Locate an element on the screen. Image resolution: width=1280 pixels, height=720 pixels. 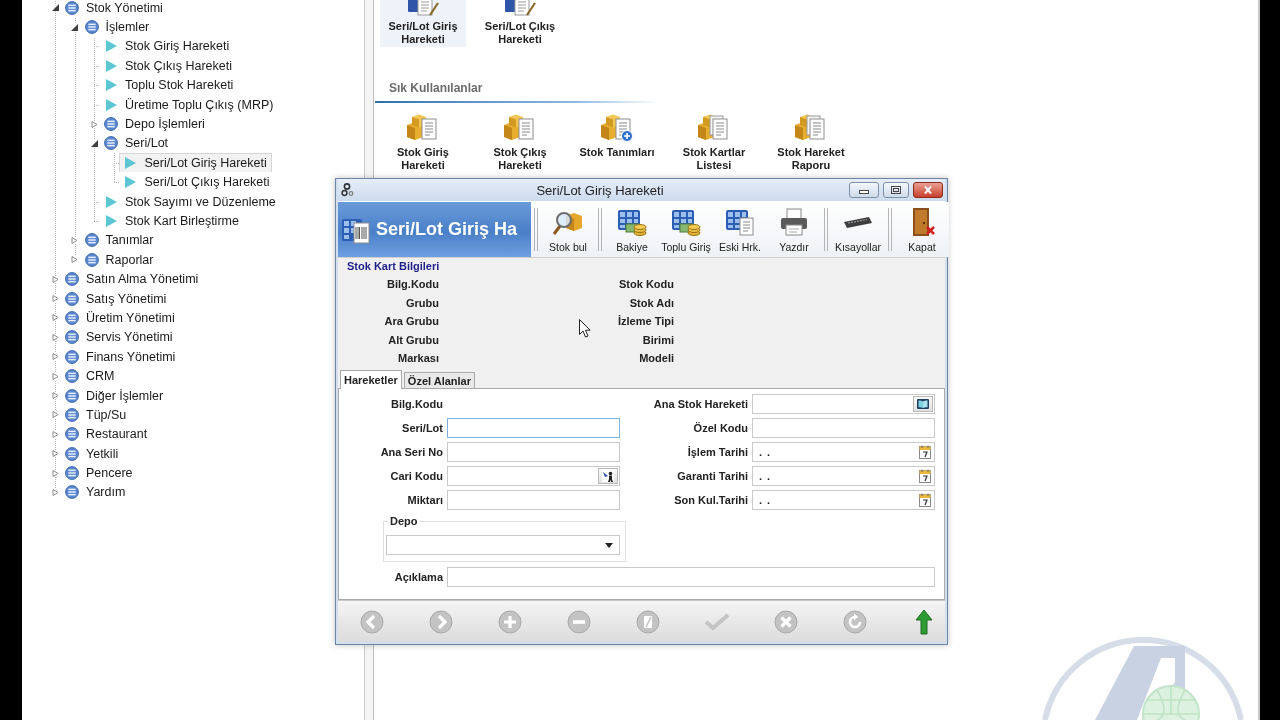
shortcut-tile: Stok Tanımları is located at coordinates (617, 142).